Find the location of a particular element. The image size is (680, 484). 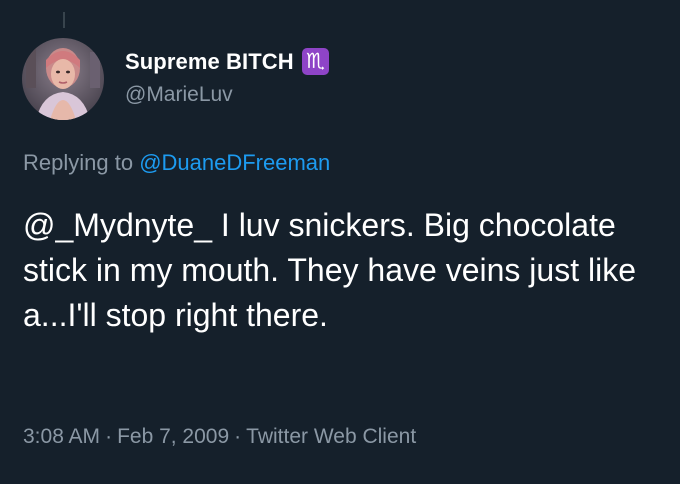

replying-to-prefix: Replying to is located at coordinates (81, 162).